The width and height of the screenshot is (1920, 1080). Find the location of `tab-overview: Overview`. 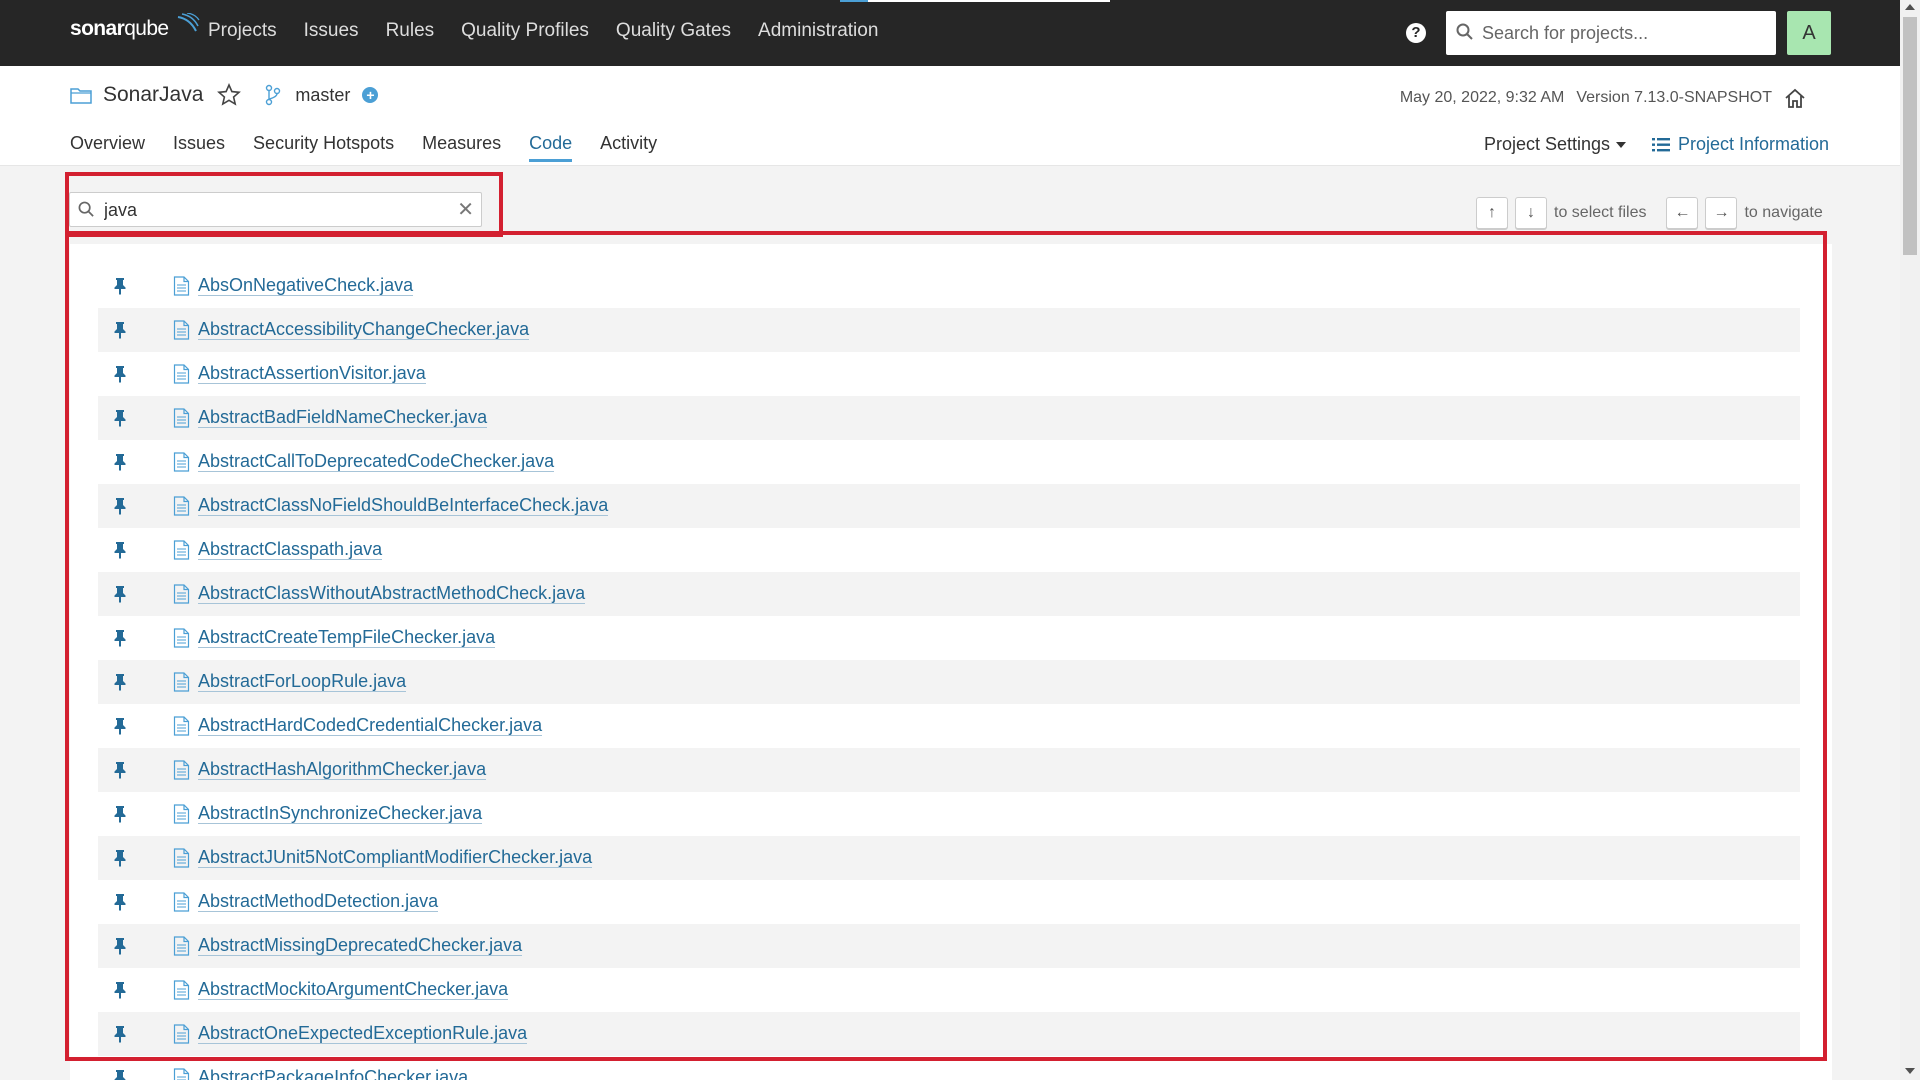

tab-overview: Overview is located at coordinates (107, 146).